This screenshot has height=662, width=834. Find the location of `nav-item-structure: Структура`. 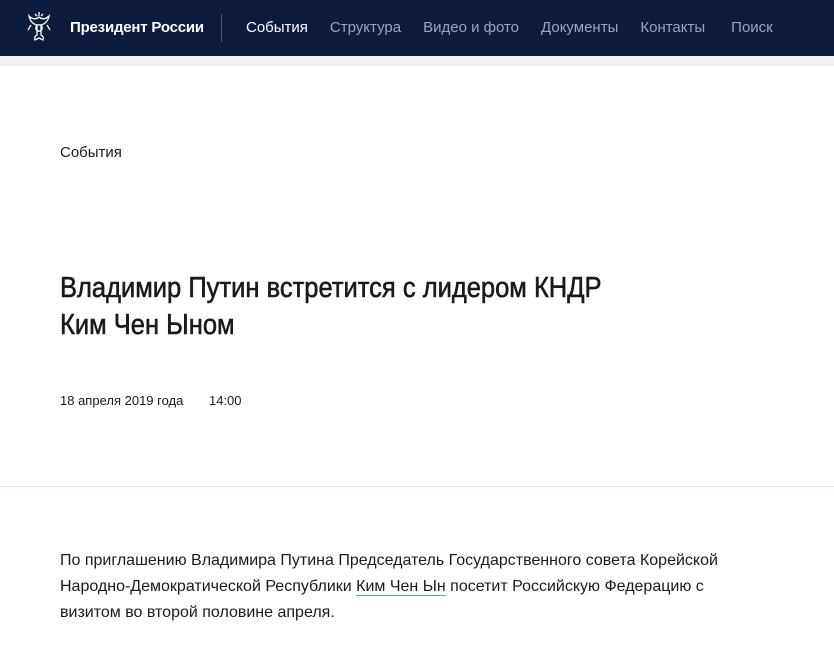

nav-item-structure: Структура is located at coordinates (365, 28).